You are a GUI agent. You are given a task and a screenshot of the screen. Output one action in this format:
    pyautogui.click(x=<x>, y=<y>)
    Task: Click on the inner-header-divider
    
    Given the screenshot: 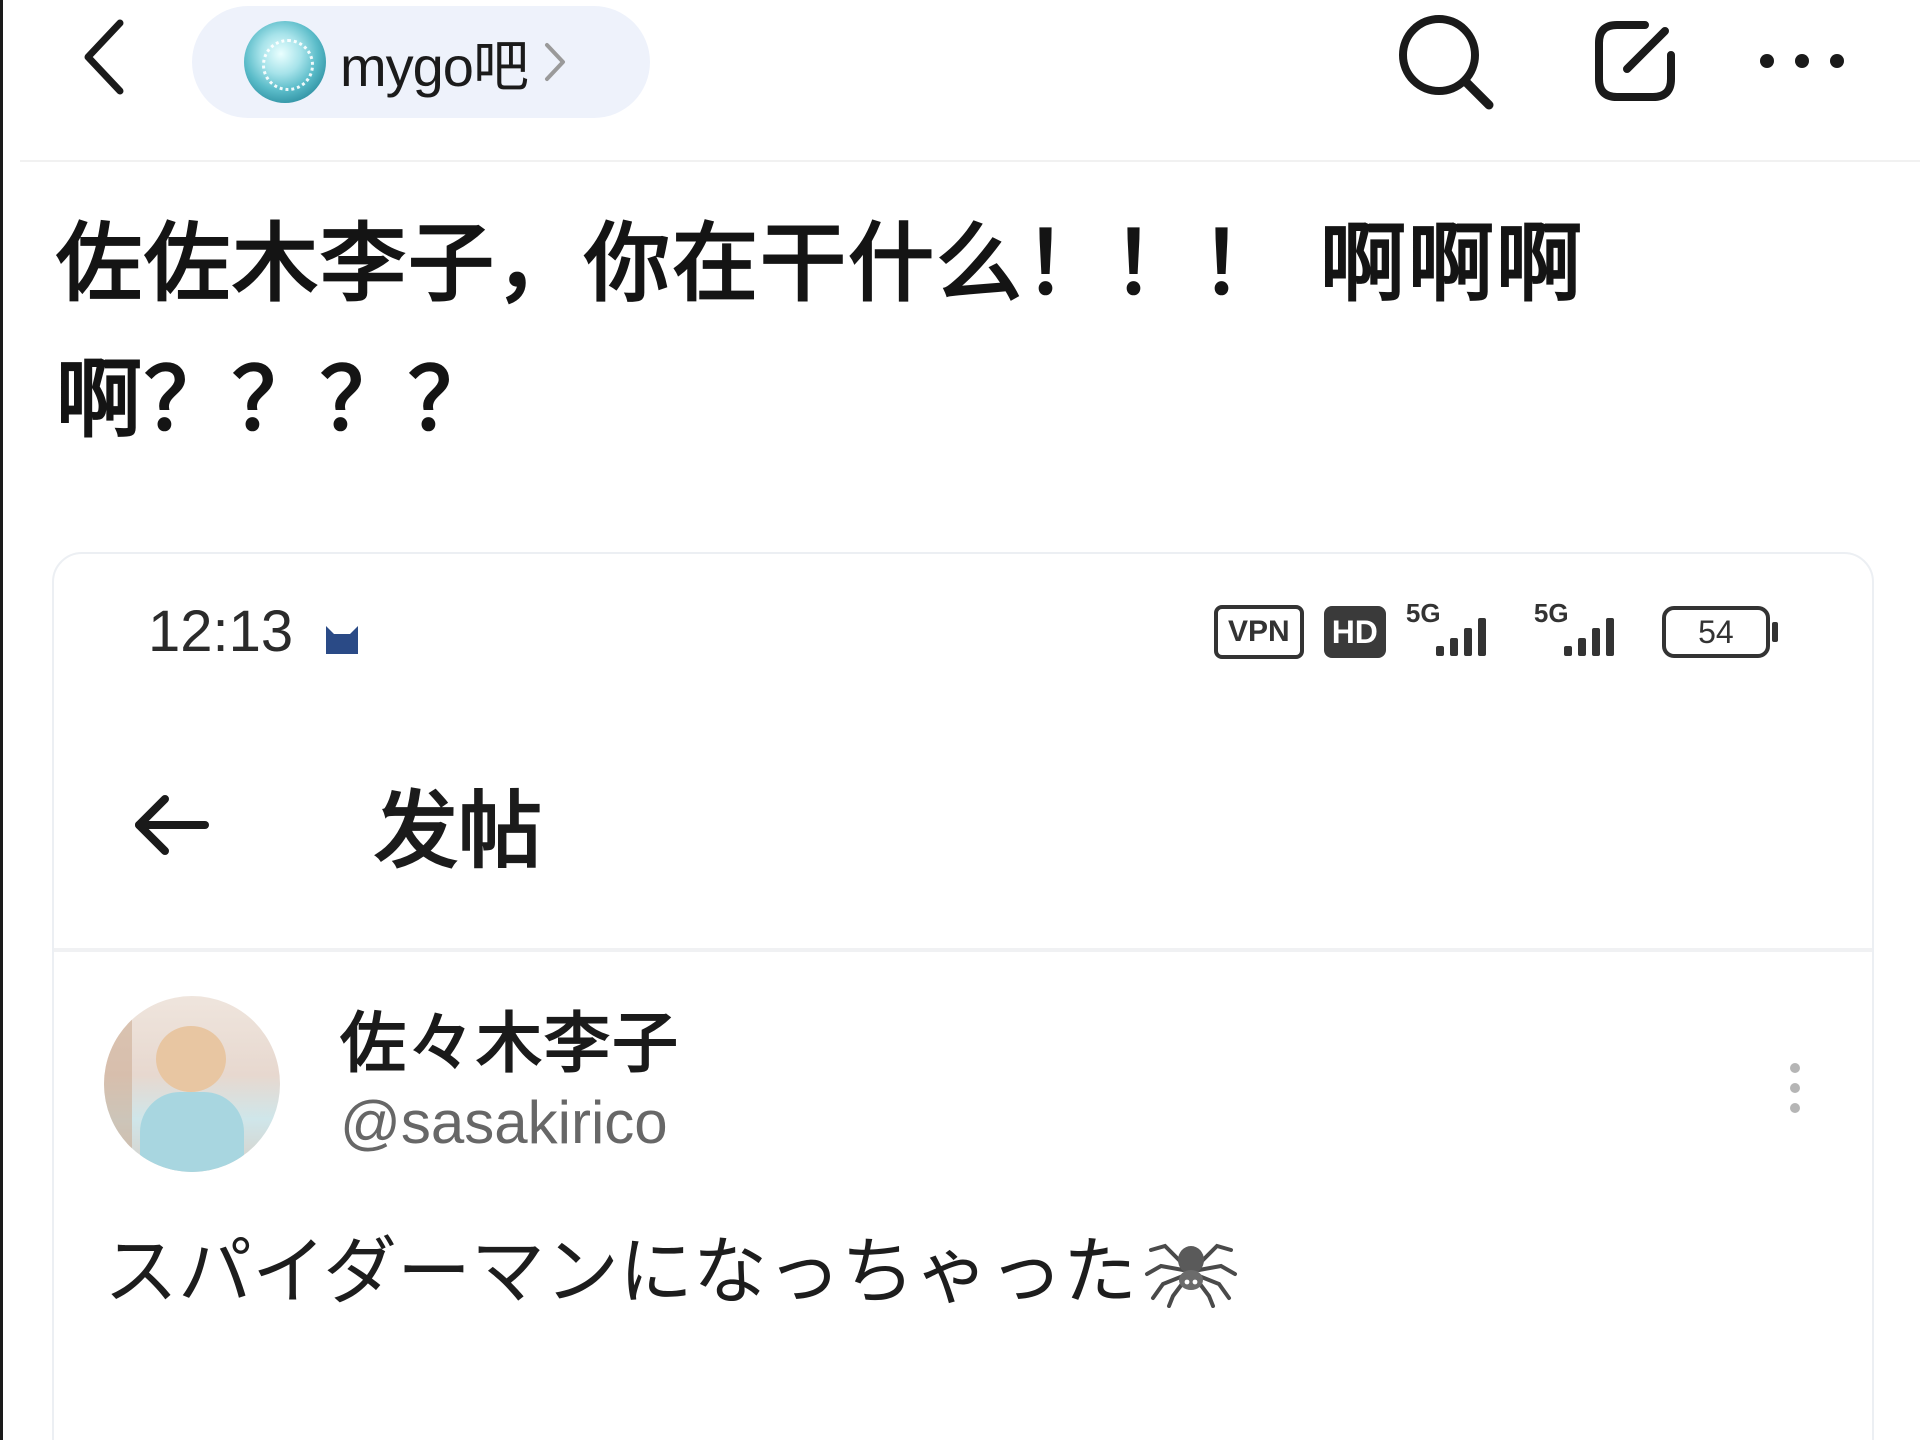 What is the action you would take?
    pyautogui.click(x=963, y=950)
    